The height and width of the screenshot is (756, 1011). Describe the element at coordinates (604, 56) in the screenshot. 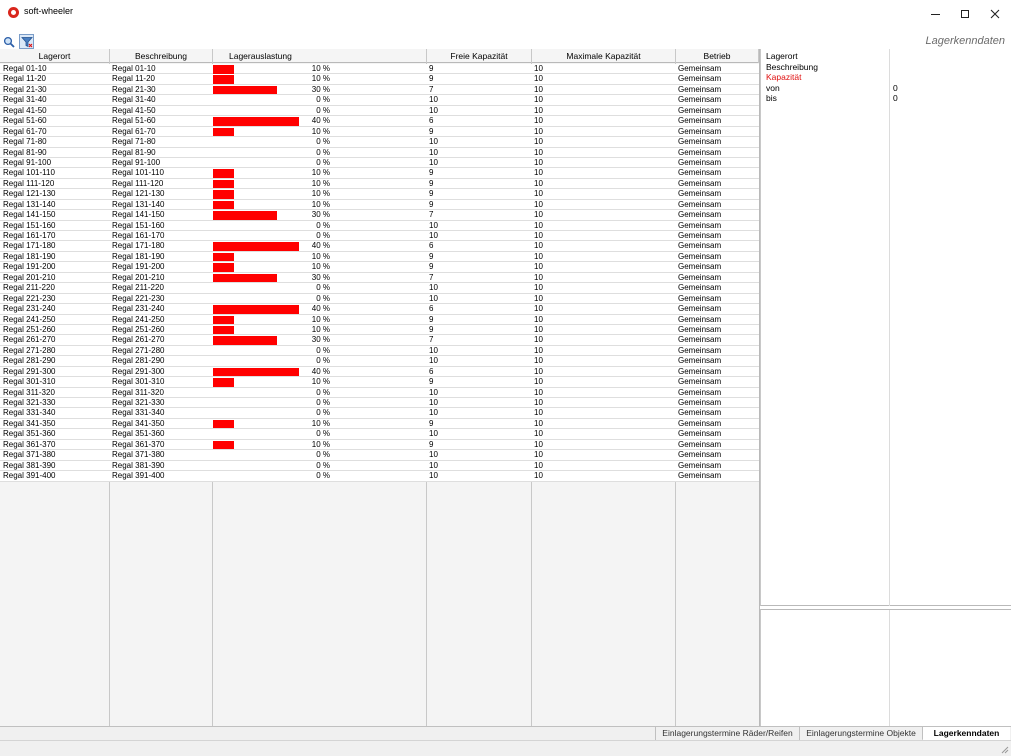

I see `header-maximale-kapazitaet: Maximale Kapazität` at that location.